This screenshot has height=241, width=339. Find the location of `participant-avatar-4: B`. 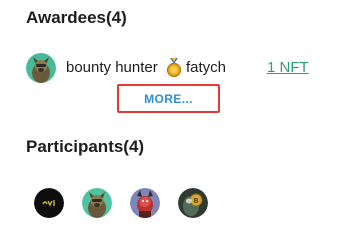

participant-avatar-4: B is located at coordinates (193, 203).